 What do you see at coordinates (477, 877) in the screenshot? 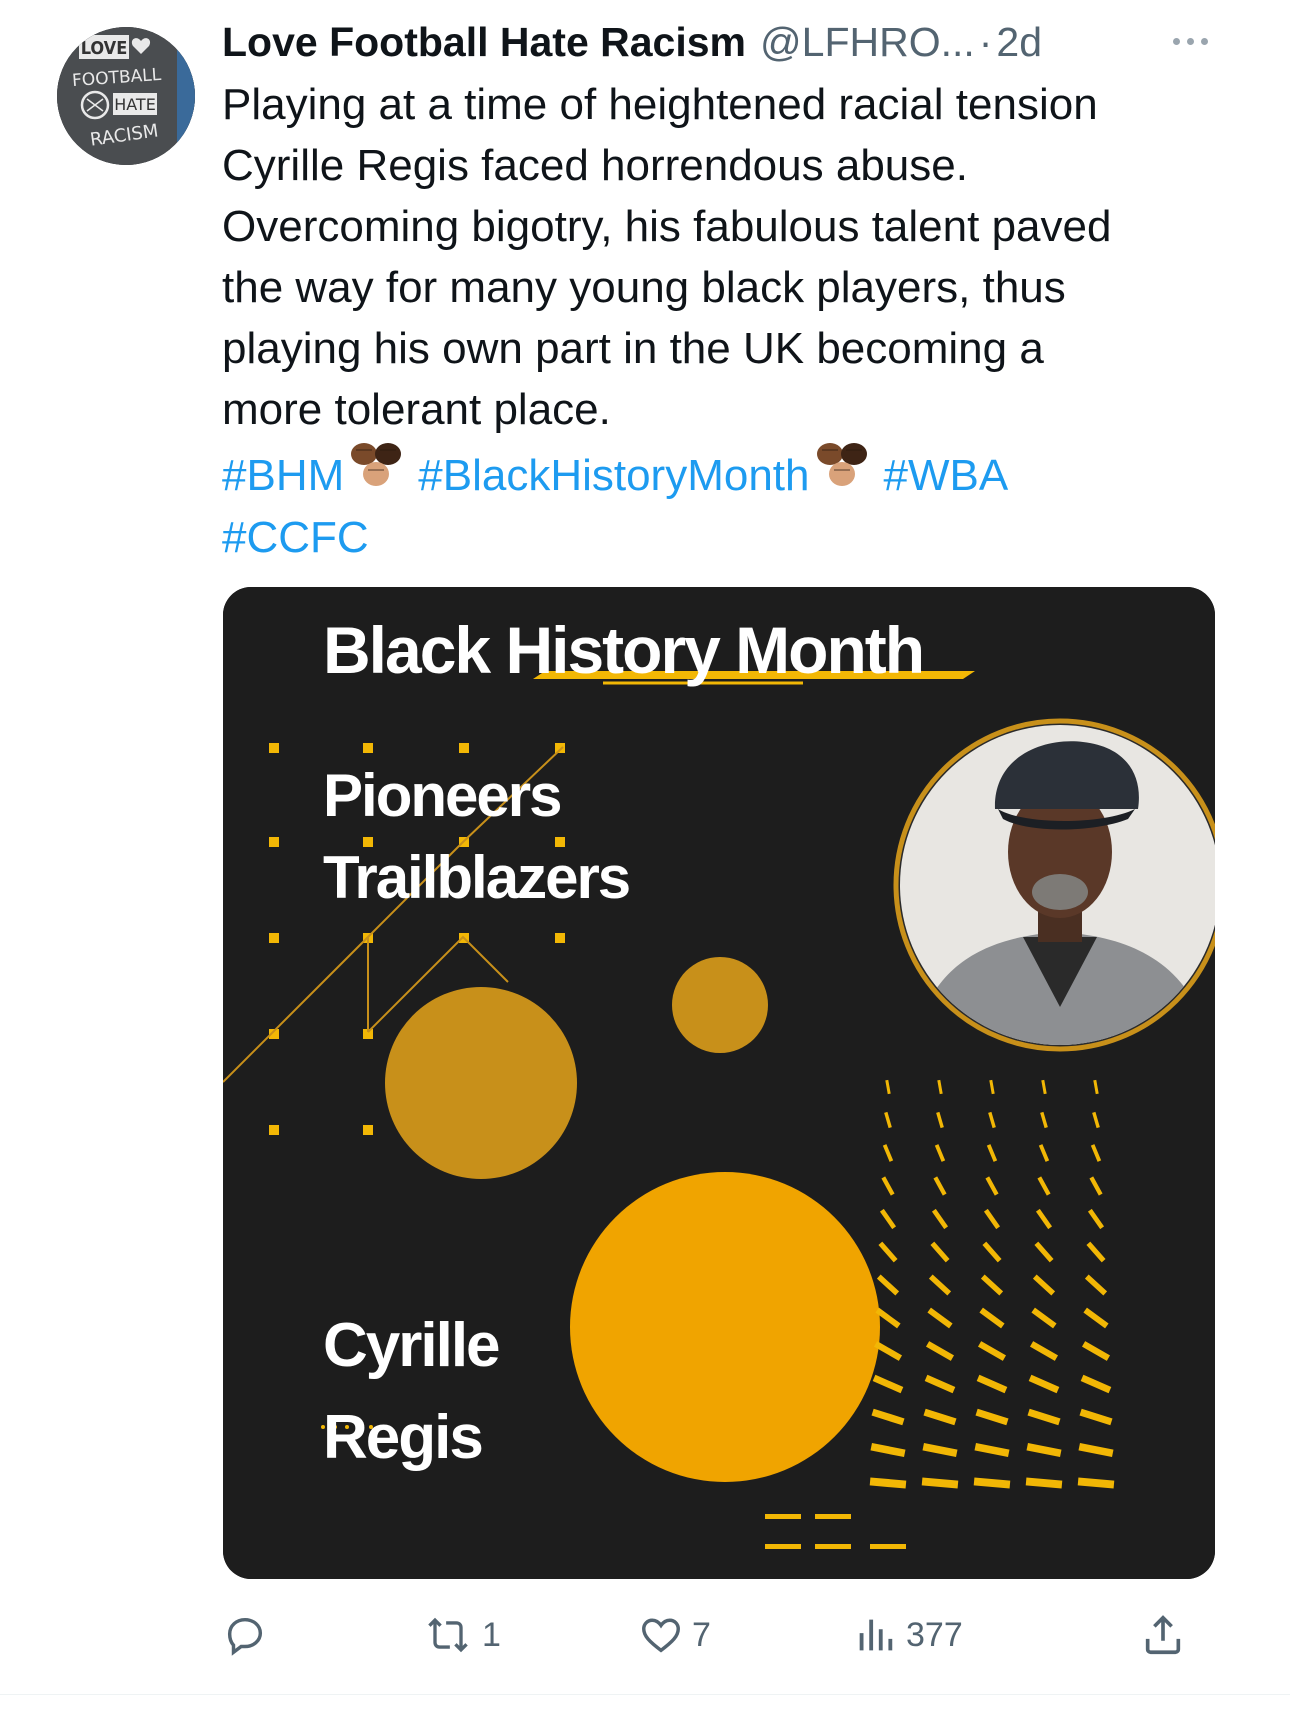
I see `media-subtitle-line: Trailblazers` at bounding box center [477, 877].